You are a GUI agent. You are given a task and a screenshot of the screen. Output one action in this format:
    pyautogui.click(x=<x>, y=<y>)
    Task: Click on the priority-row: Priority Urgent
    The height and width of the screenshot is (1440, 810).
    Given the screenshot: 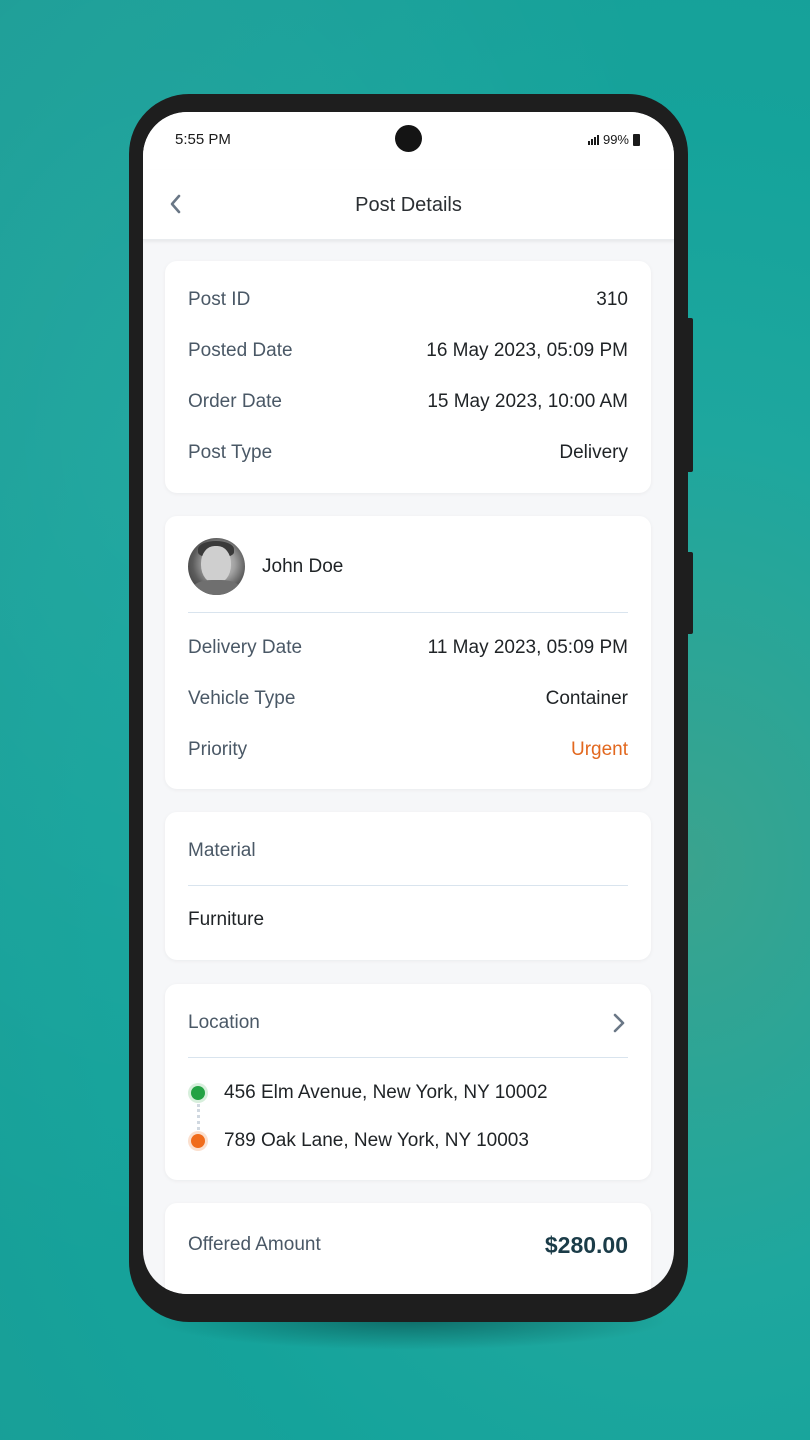 What is the action you would take?
    pyautogui.click(x=408, y=750)
    